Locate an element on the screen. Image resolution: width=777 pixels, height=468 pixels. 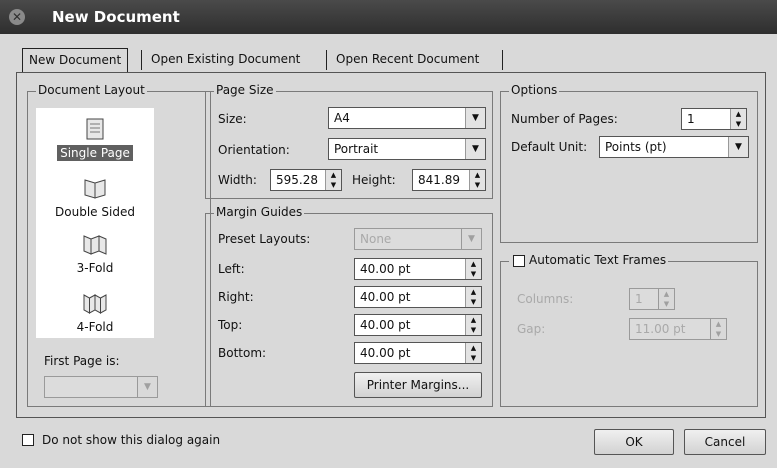
gap-spinbox: 11.00 pt ▲ ▼ is located at coordinates (678, 329).